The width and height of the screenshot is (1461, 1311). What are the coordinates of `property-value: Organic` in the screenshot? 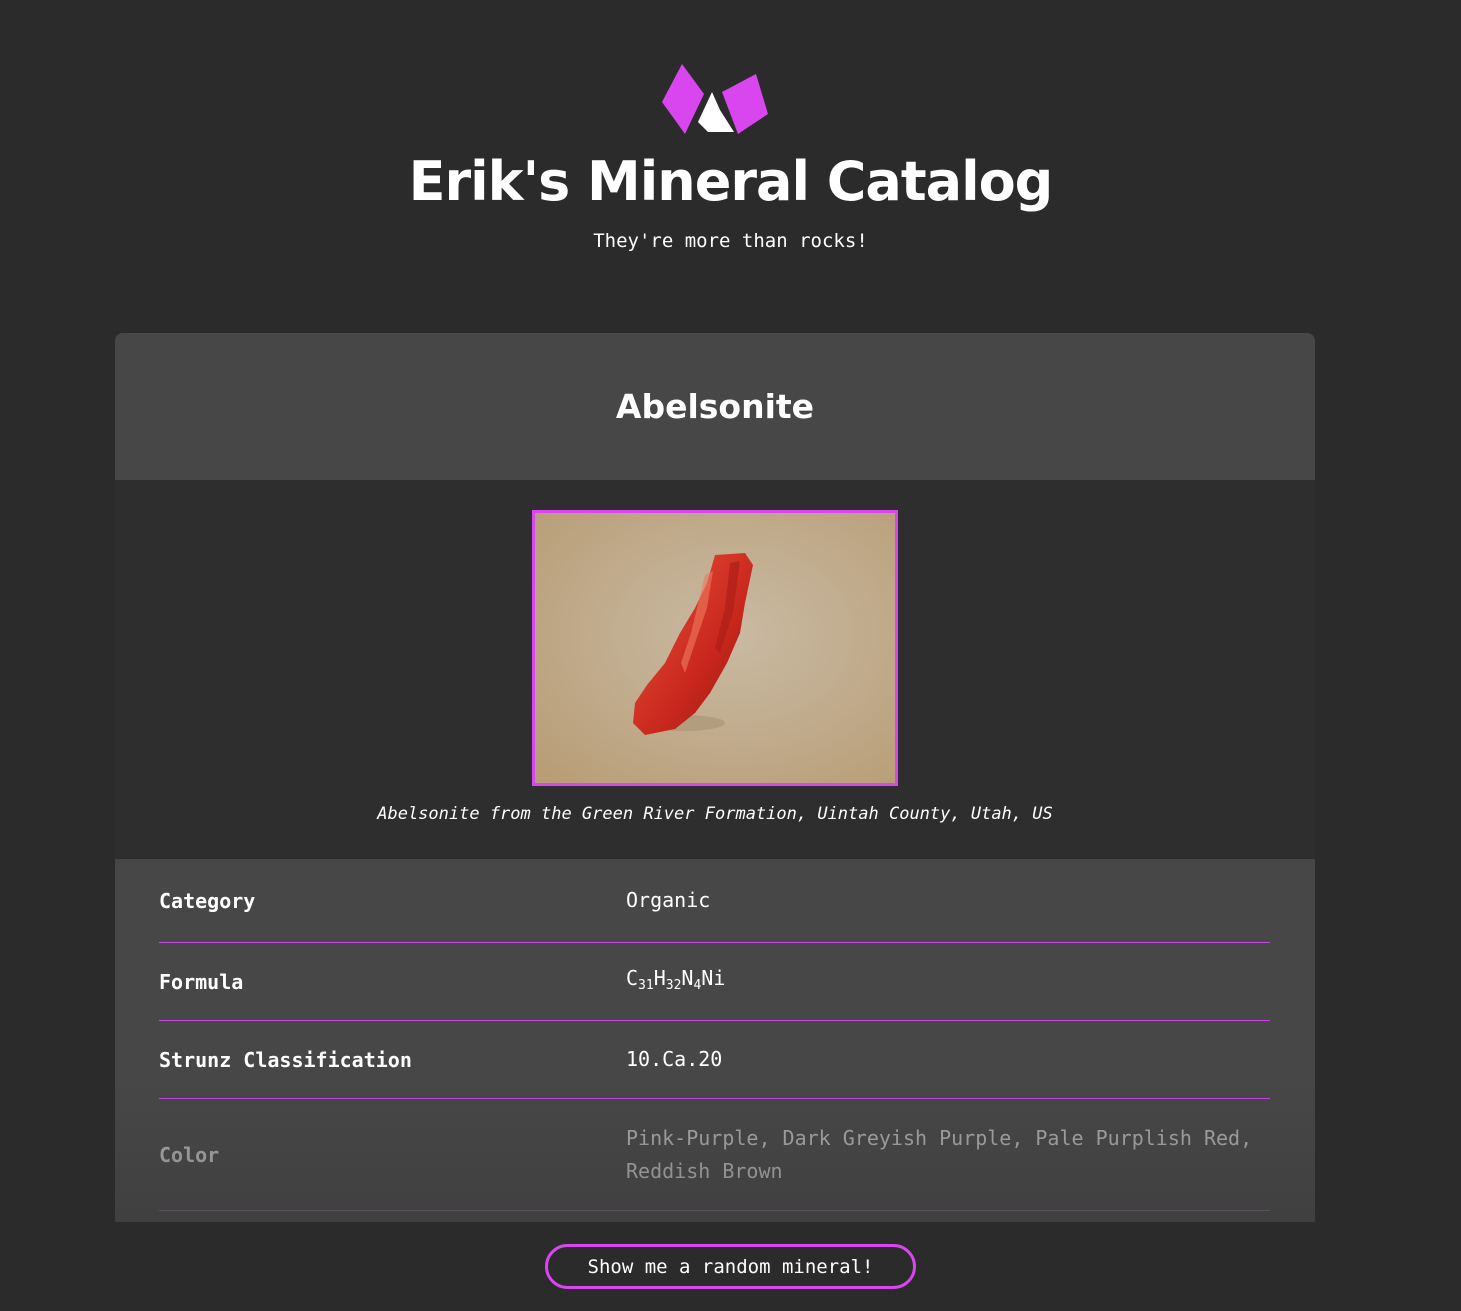 It's located at (668, 900).